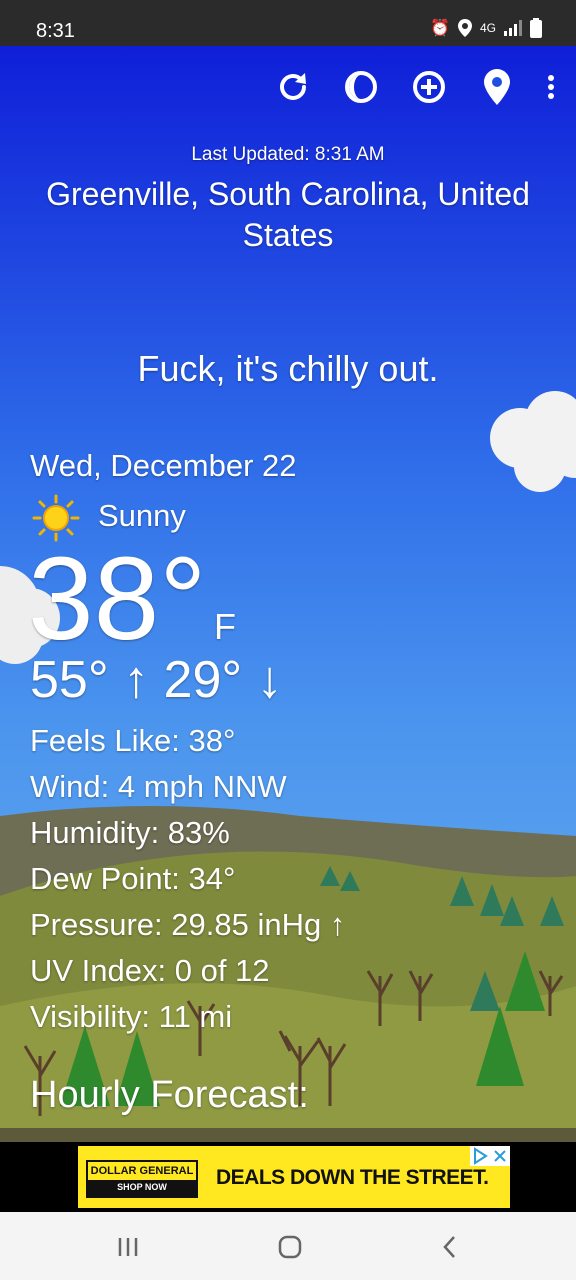 This screenshot has width=576, height=1280. I want to click on location-status-icon, so click(464, 28).